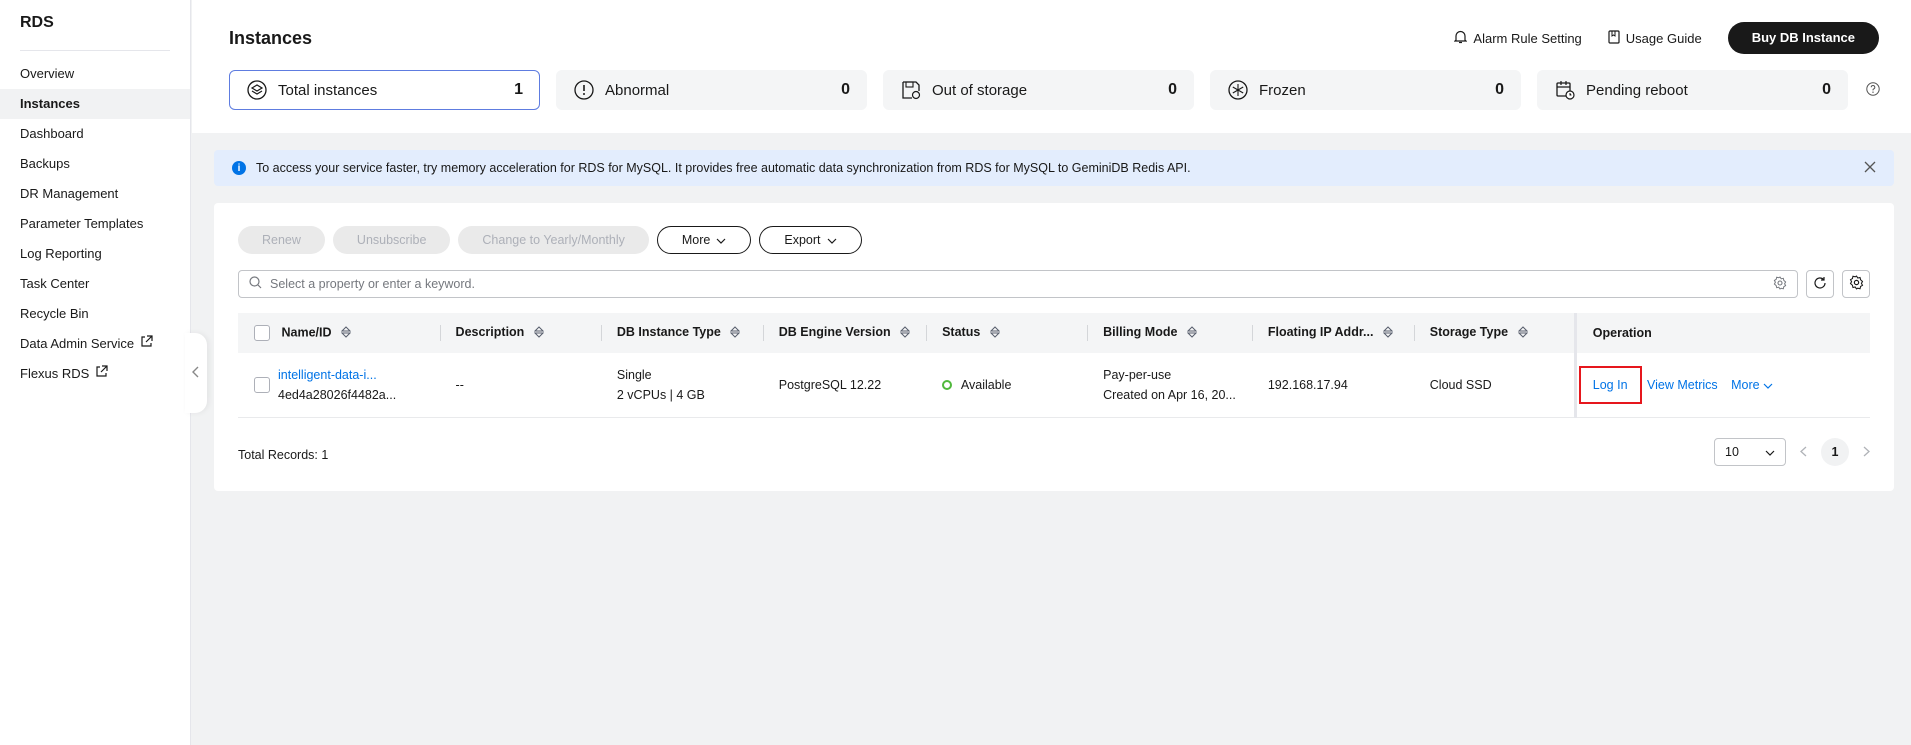  I want to click on column-header-engine-version: DB Engine Version, so click(844, 333).